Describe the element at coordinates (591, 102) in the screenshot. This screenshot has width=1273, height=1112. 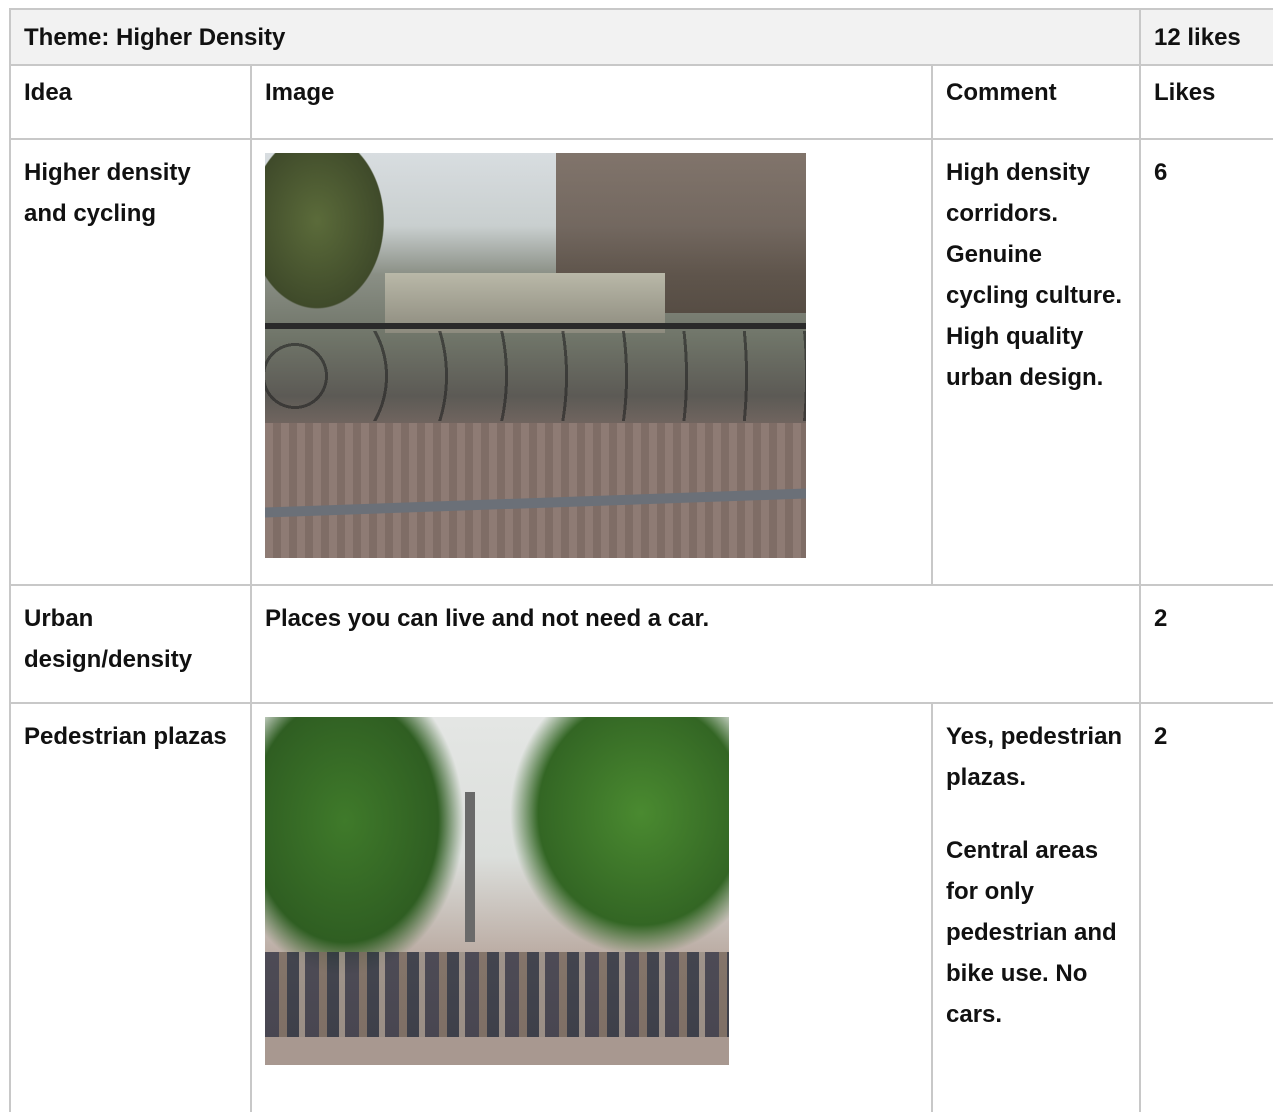
I see `header-image: Image` at that location.